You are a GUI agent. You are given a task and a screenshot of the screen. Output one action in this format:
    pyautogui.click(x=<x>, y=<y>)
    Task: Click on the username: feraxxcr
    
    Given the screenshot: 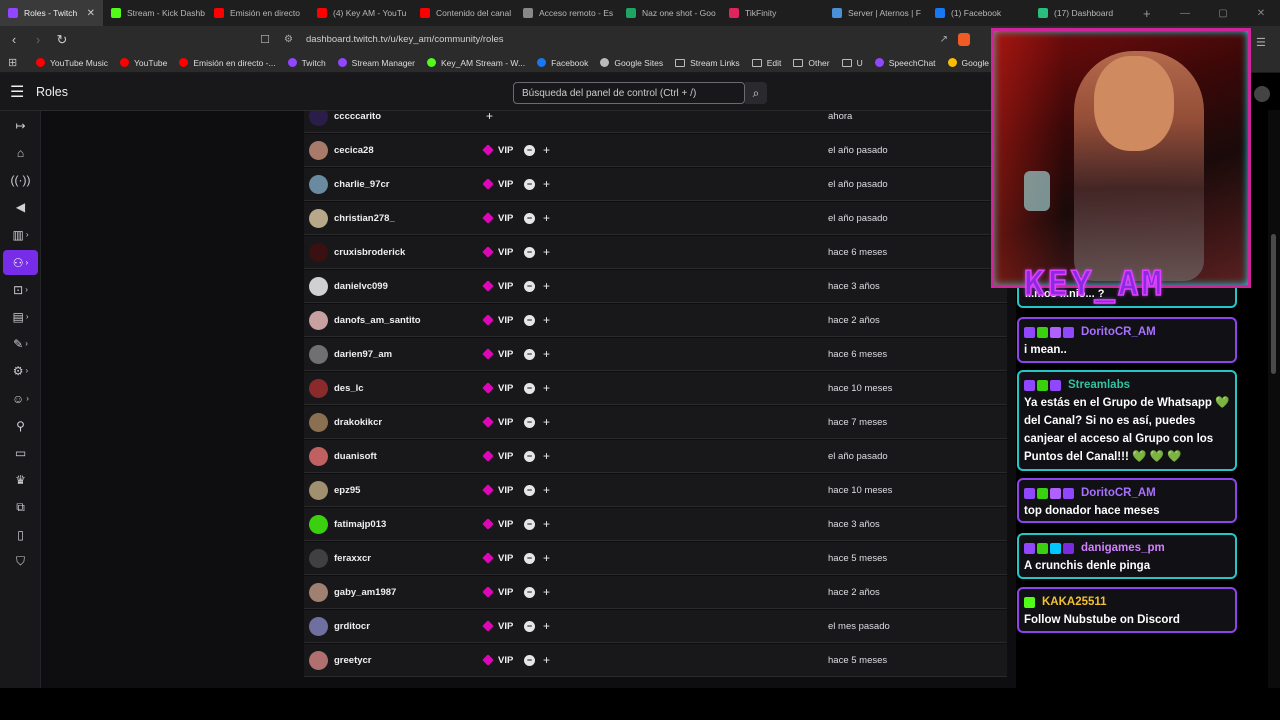 What is the action you would take?
    pyautogui.click(x=352, y=558)
    